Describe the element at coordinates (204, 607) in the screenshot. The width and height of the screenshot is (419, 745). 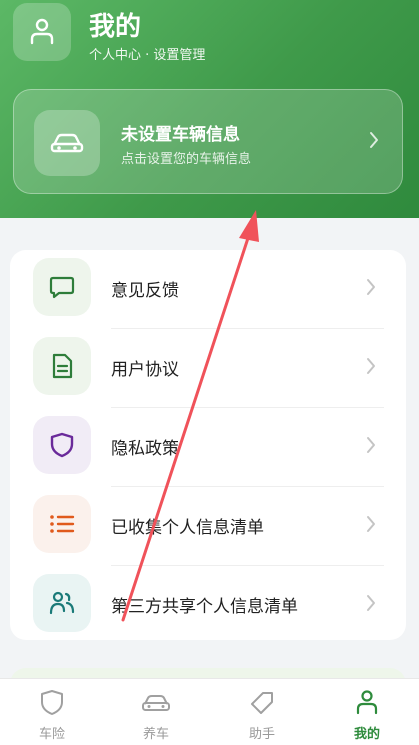
I see `menu-item-label: 第三方共享个人信息清单` at that location.